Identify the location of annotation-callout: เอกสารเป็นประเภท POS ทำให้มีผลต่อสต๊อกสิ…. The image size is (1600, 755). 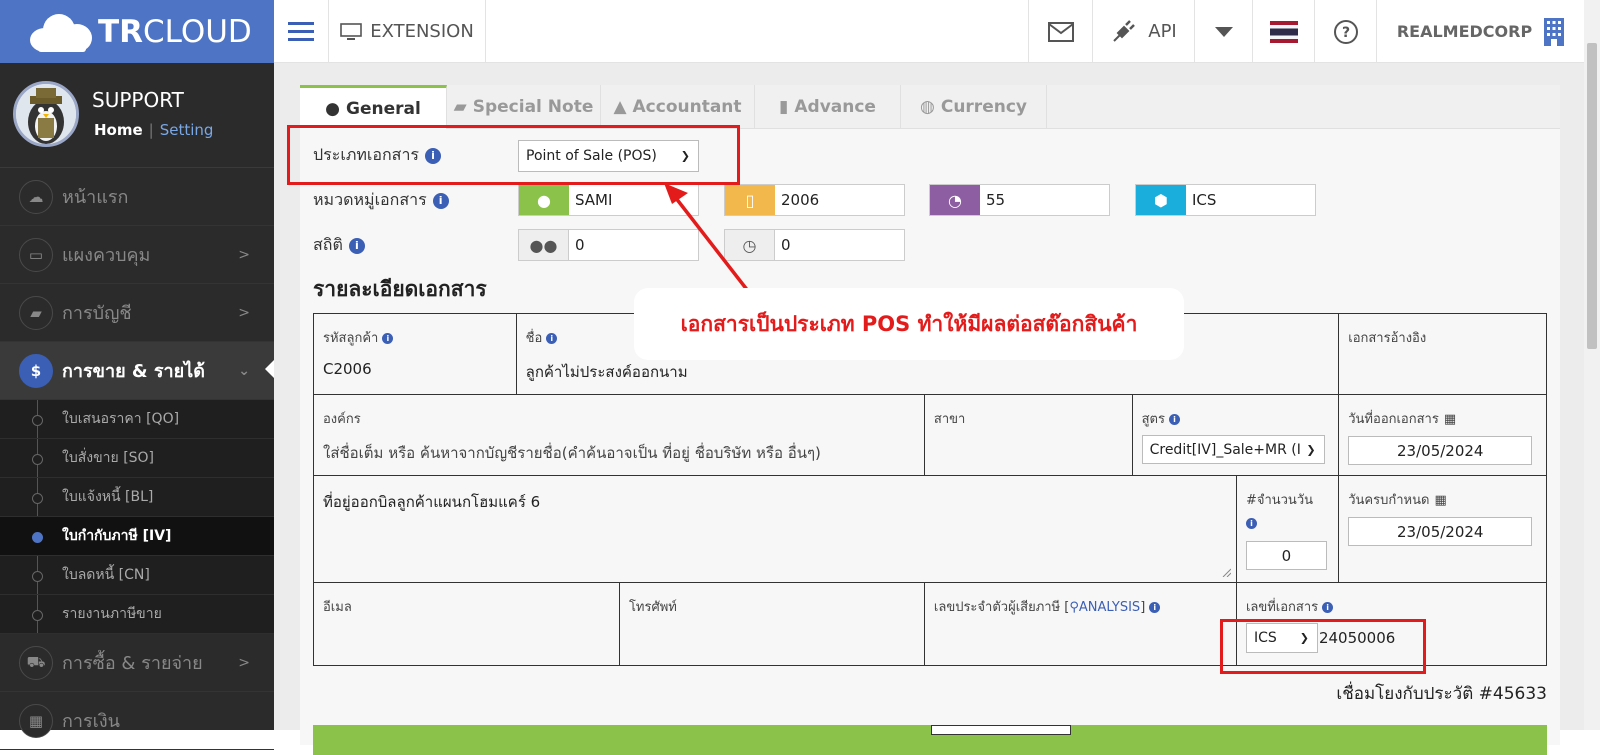
(909, 324).